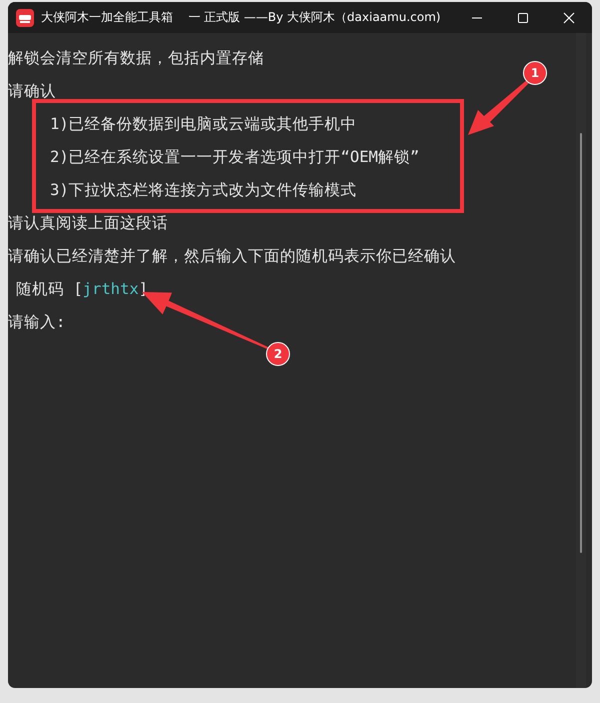  I want to click on console-line: 解锁会清空所有数据，包括内置存储, so click(136, 58).